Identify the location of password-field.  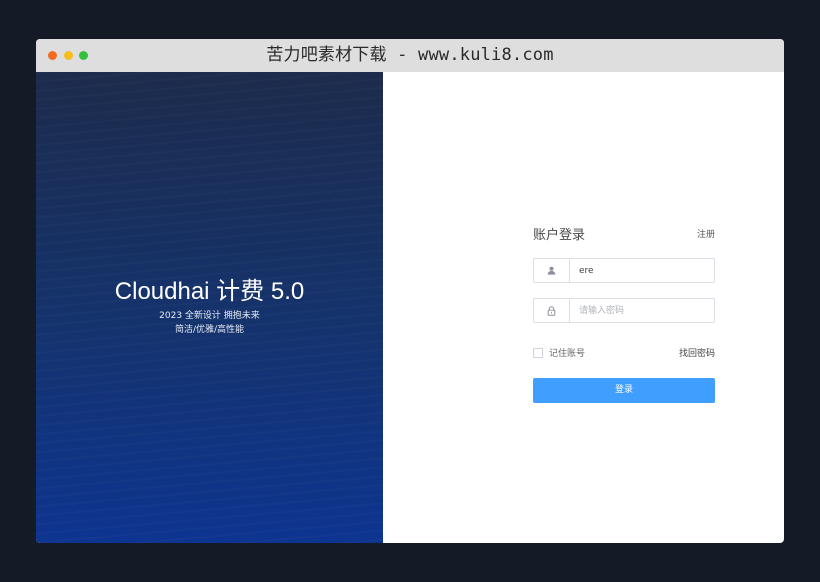
(624, 310).